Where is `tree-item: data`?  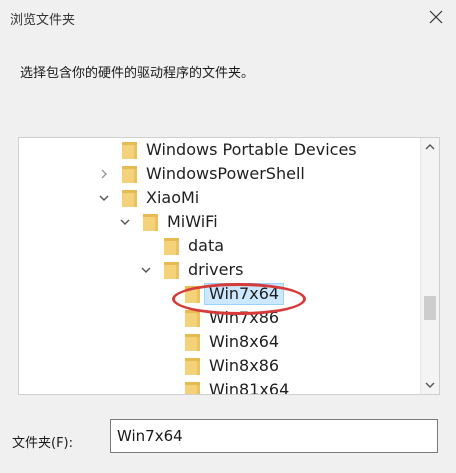
tree-item: data is located at coordinates (219, 246).